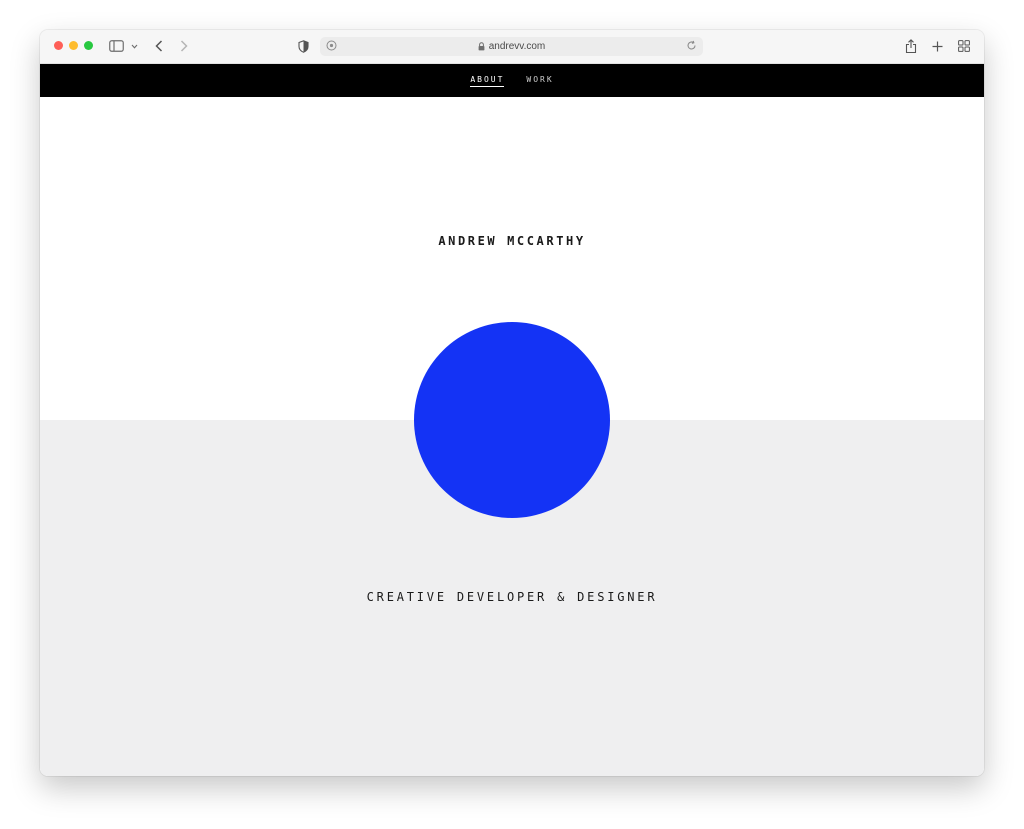 The height and width of the screenshot is (829, 1024). I want to click on site-nav: ABOUT WORK, so click(512, 80).